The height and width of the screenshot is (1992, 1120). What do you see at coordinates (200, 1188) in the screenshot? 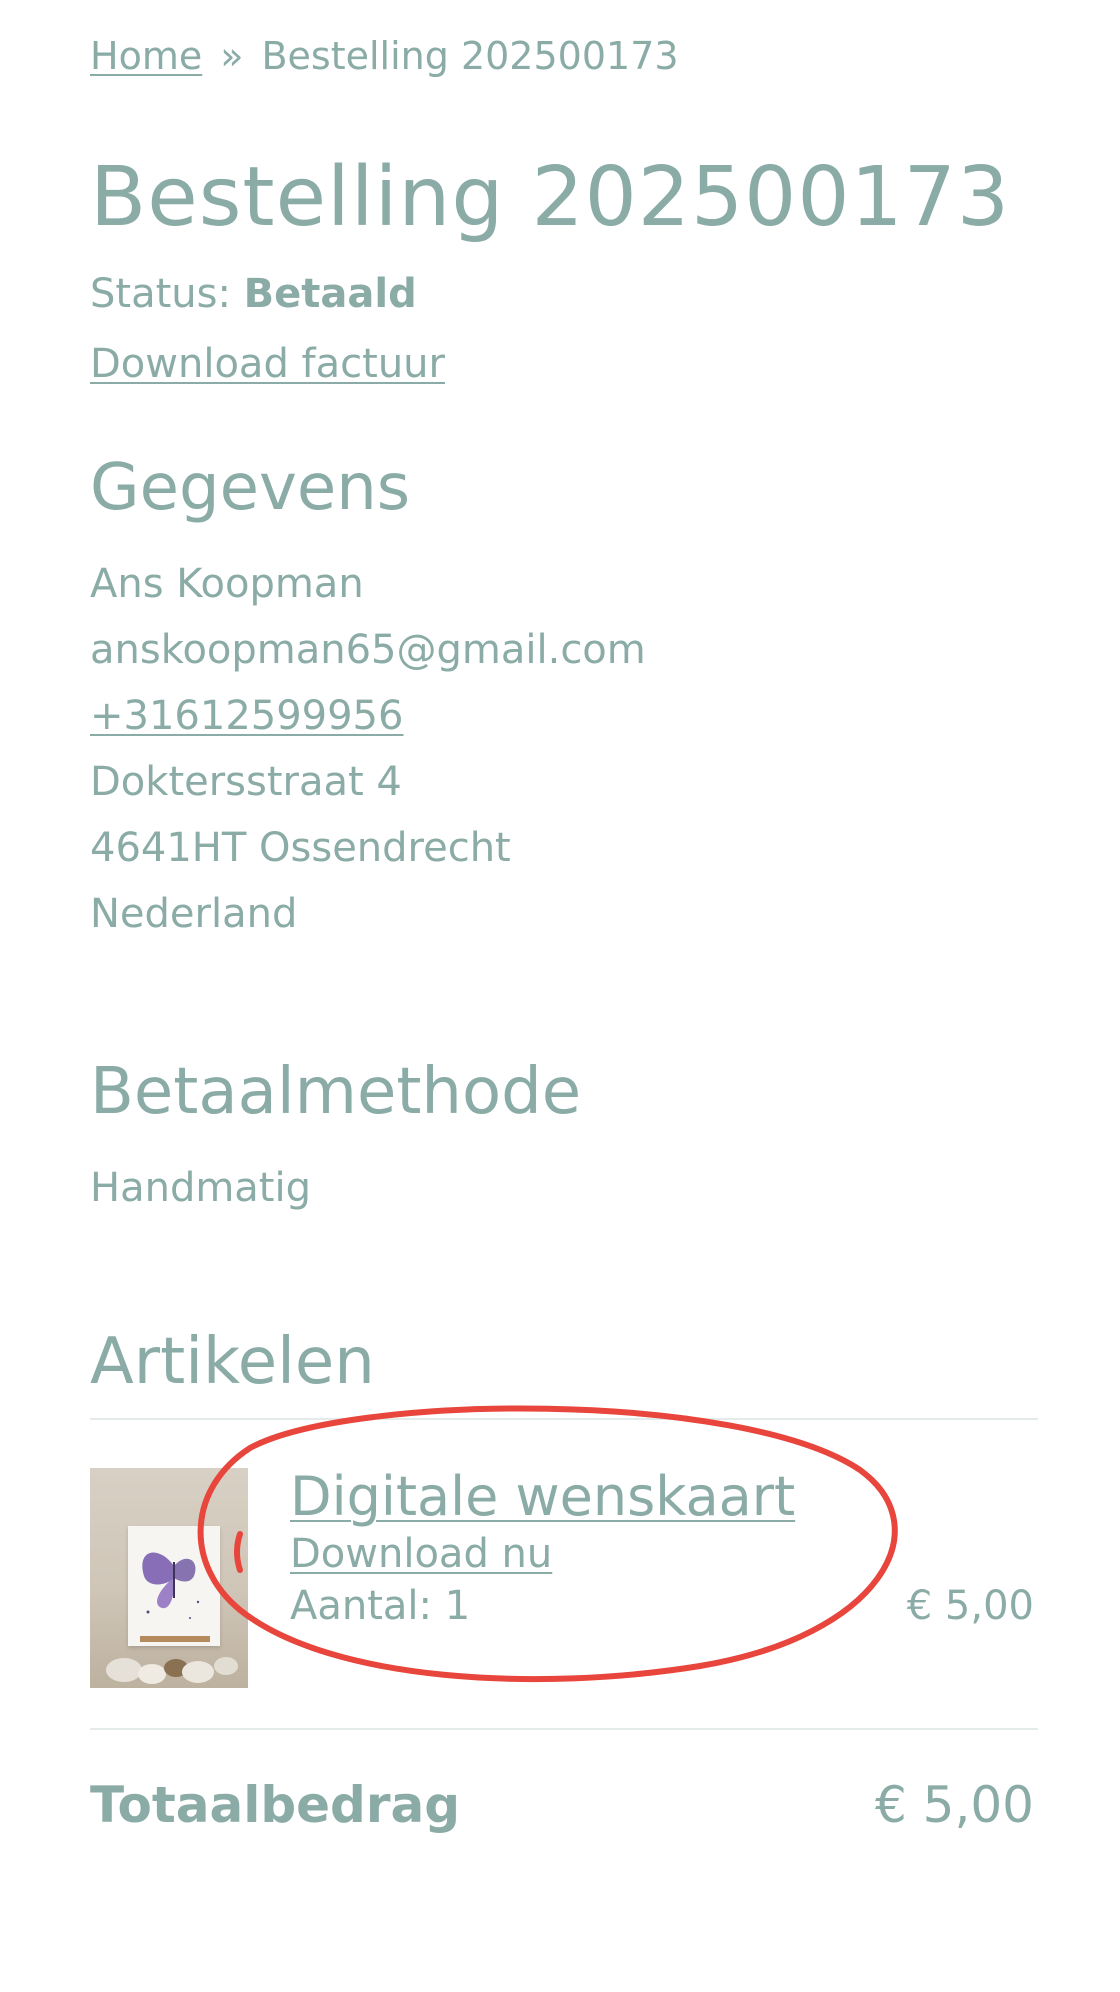
I see `payment-method: Handmatig` at bounding box center [200, 1188].